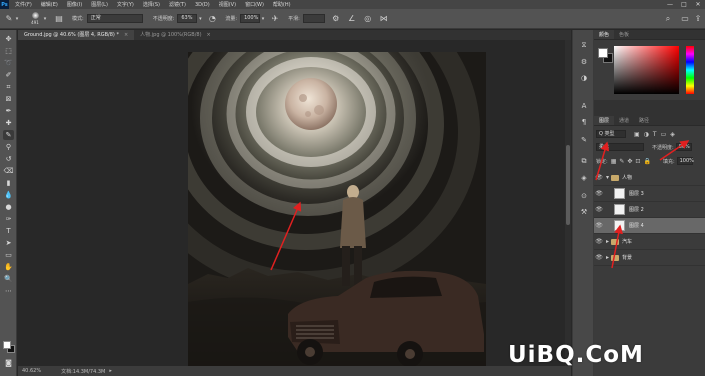 The width and height of the screenshot is (705, 376). Describe the element at coordinates (621, 161) in the screenshot. I see `lock-paint-icon: ✎` at that location.